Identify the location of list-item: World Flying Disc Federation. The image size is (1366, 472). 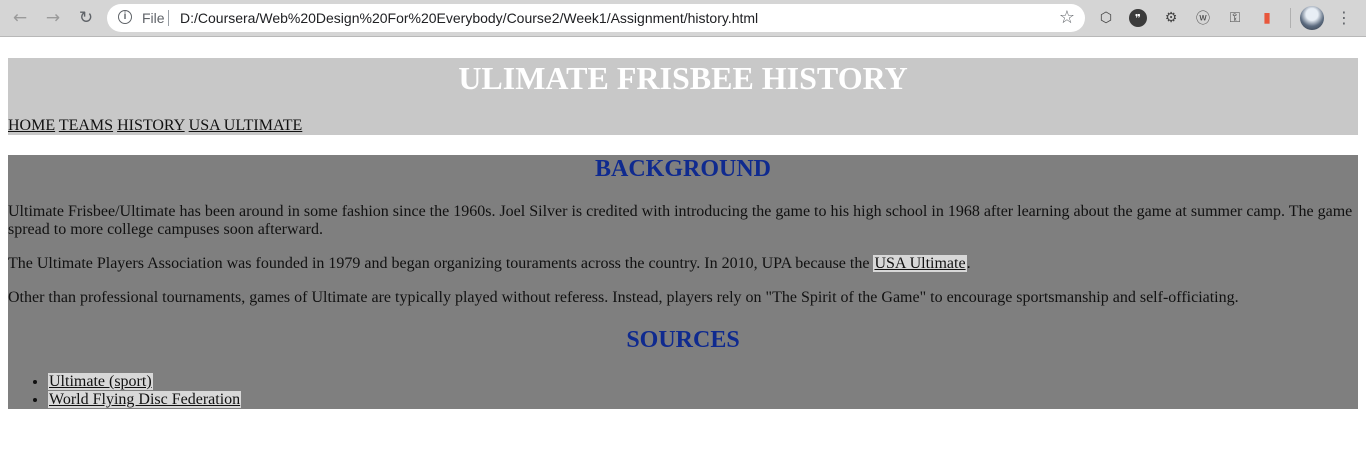
(145, 400).